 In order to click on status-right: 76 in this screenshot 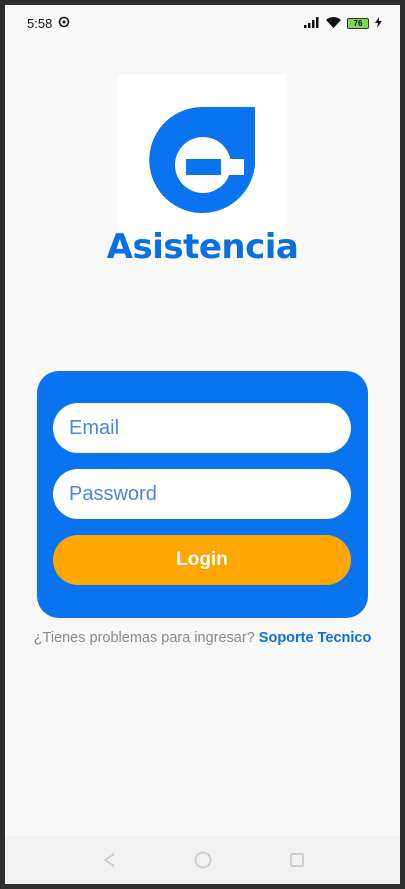, I will do `click(343, 23)`.